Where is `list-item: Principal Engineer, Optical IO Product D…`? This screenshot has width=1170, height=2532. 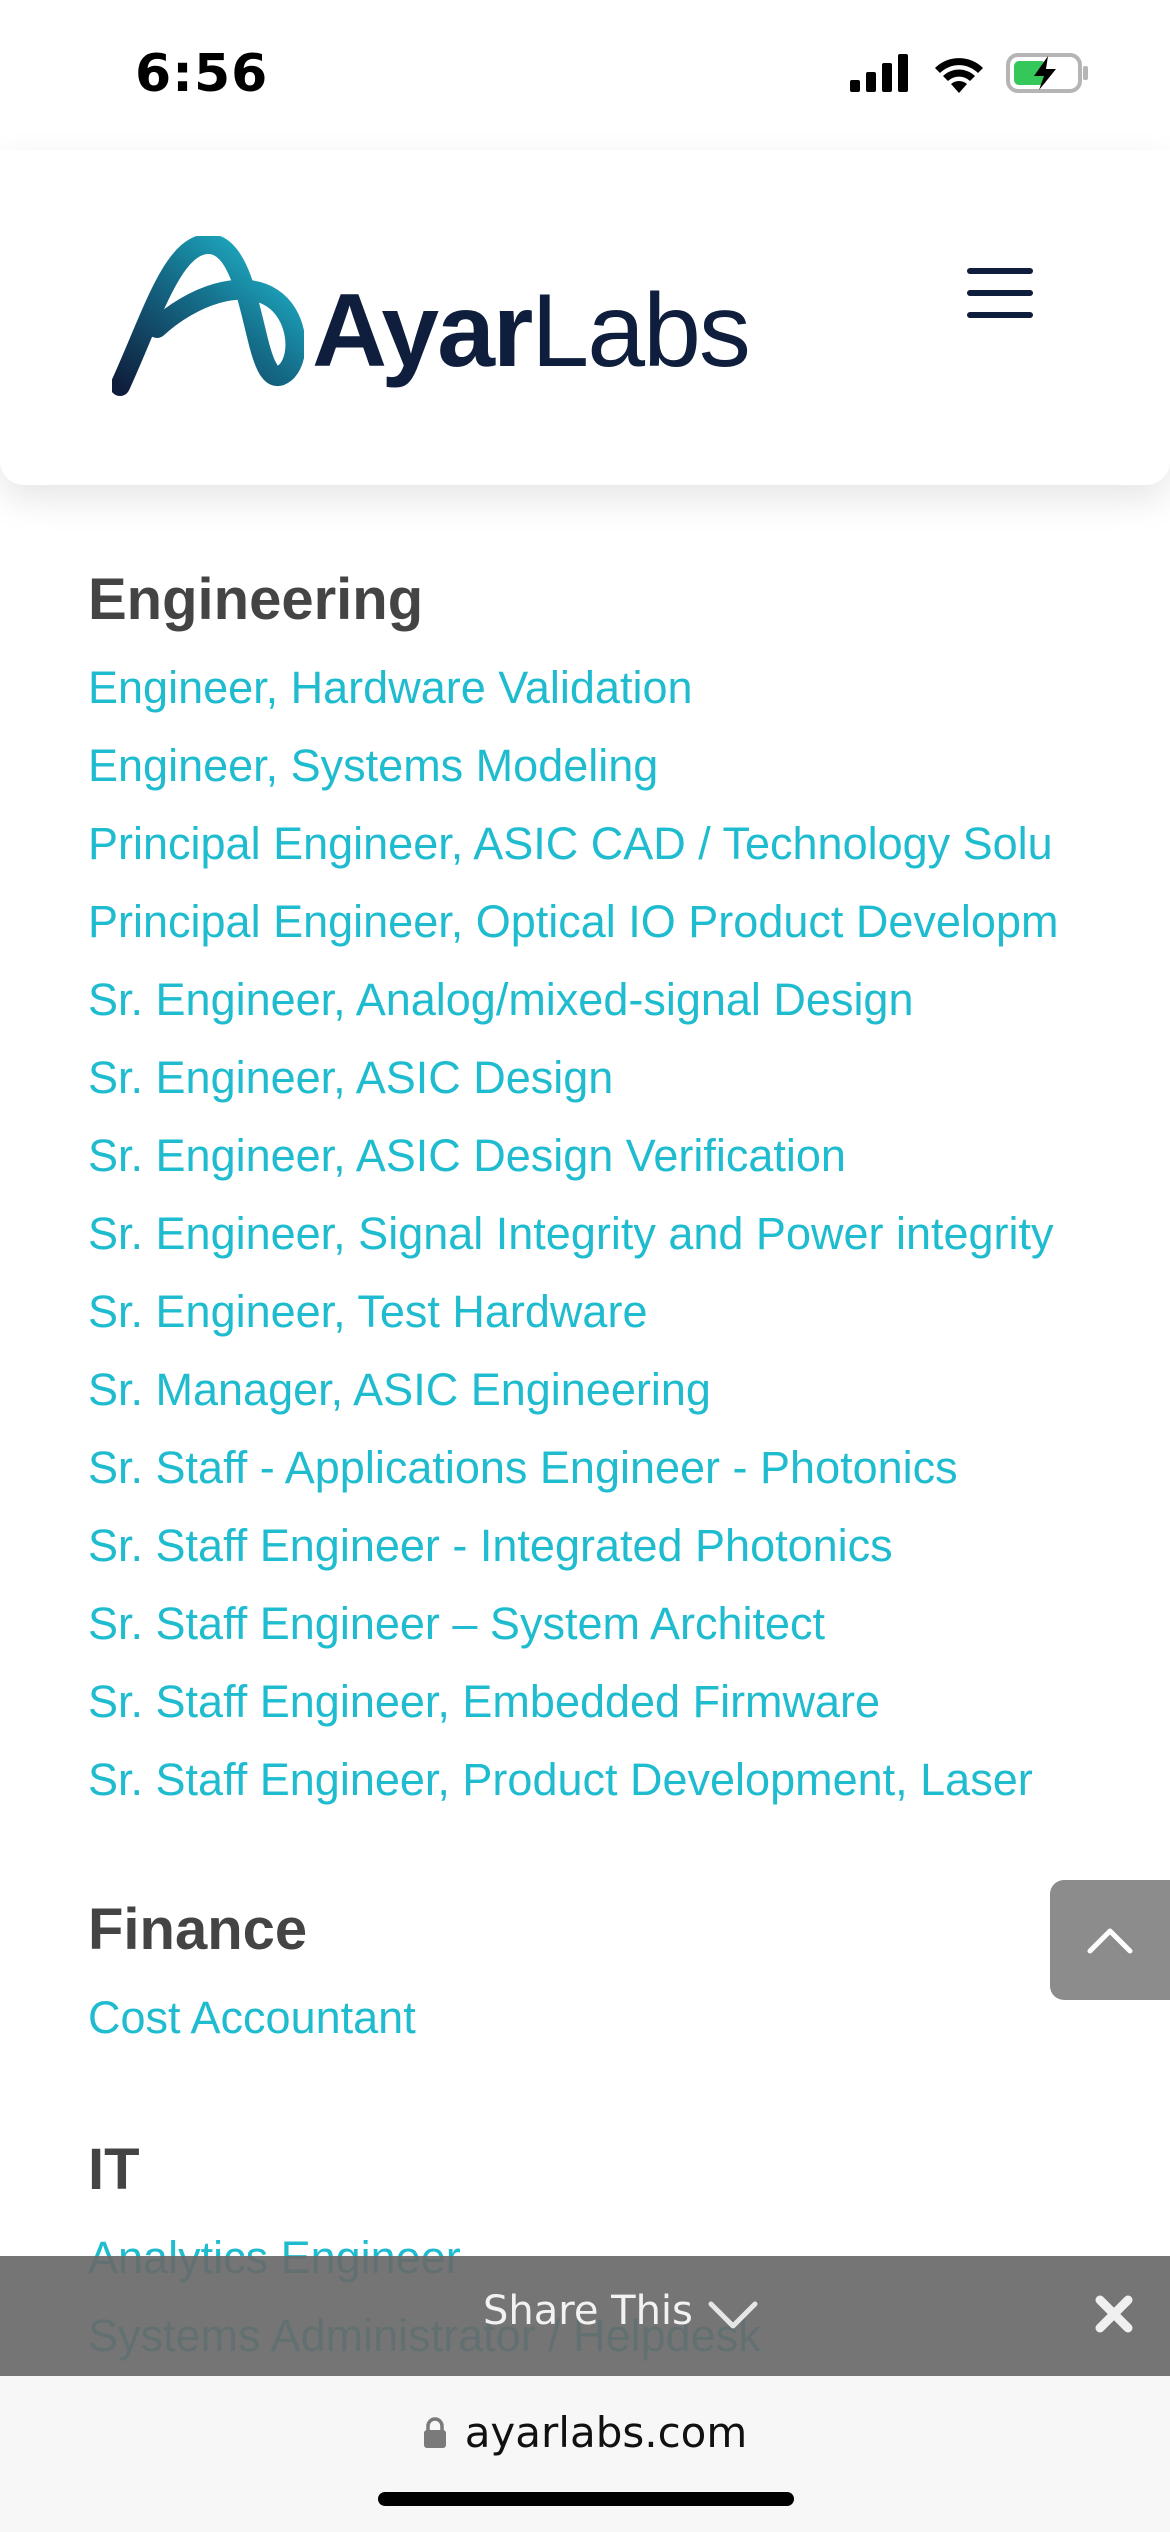 list-item: Principal Engineer, Optical IO Product D… is located at coordinates (598, 922).